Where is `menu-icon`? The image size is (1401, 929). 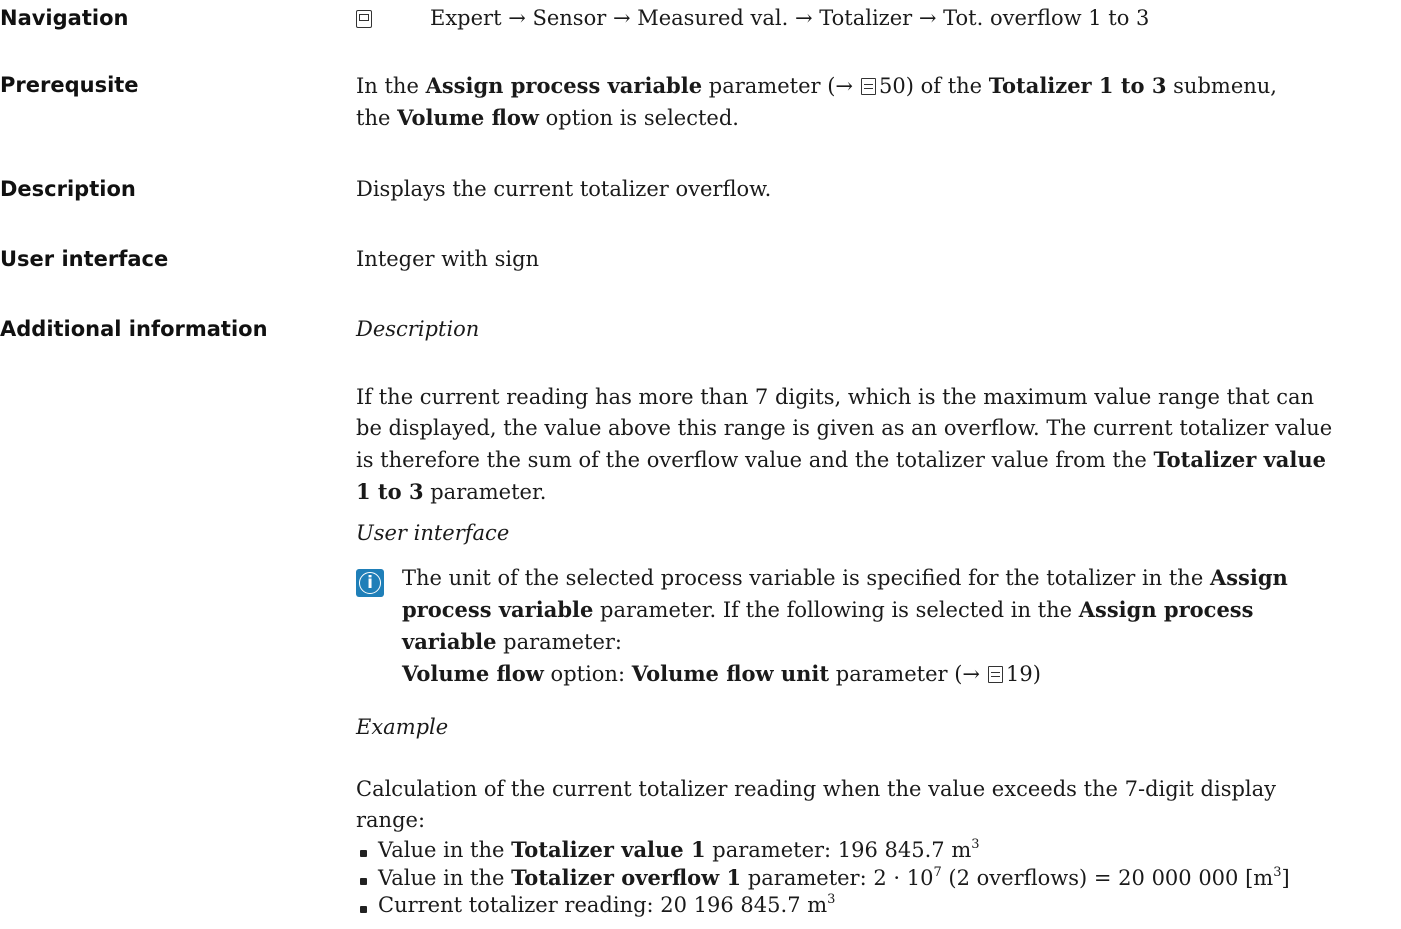
menu-icon is located at coordinates (364, 19).